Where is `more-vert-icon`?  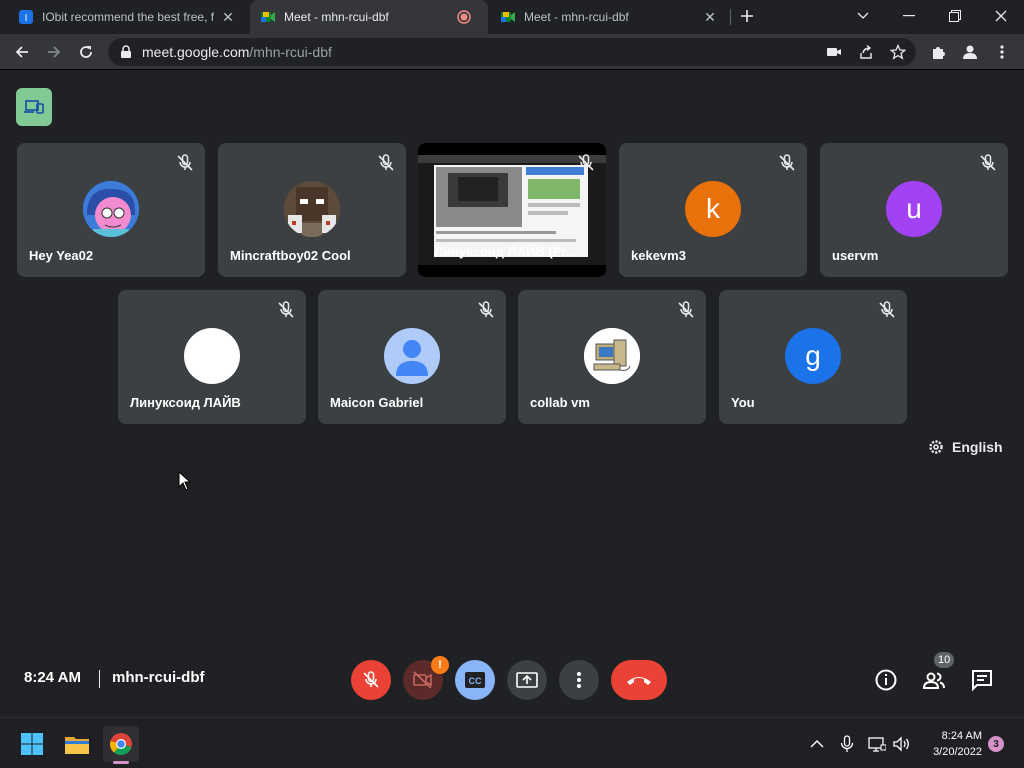
more-vert-icon is located at coordinates (579, 680).